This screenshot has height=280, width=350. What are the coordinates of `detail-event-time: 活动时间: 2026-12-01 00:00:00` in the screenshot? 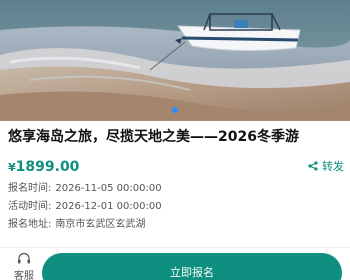 It's located at (85, 207).